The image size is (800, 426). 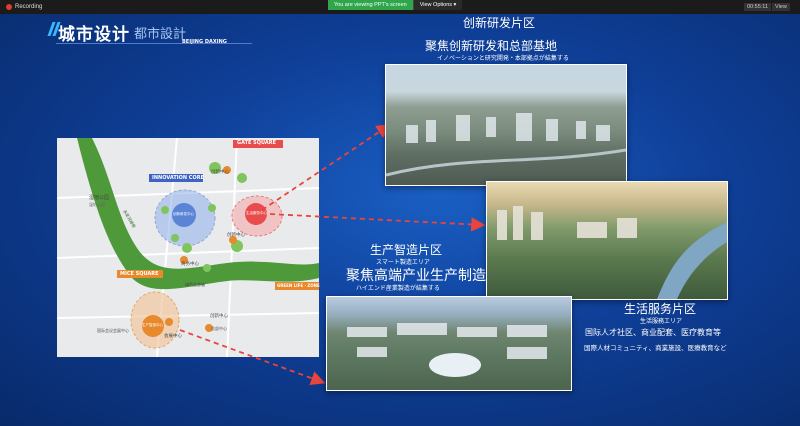 What do you see at coordinates (398, 288) in the screenshot?
I see `manufacturing-zone-jp: ハイエンド産業製造が結集する` at bounding box center [398, 288].